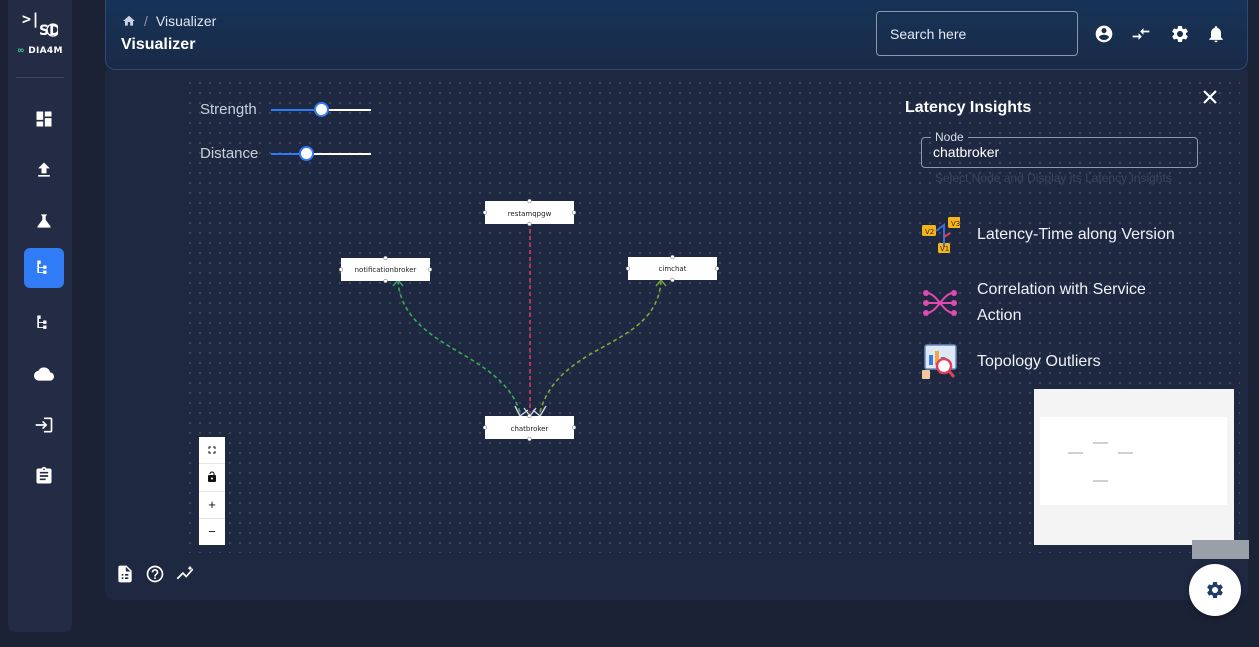 Image resolution: width=1259 pixels, height=647 pixels. I want to click on settings-fab, so click(1215, 590).